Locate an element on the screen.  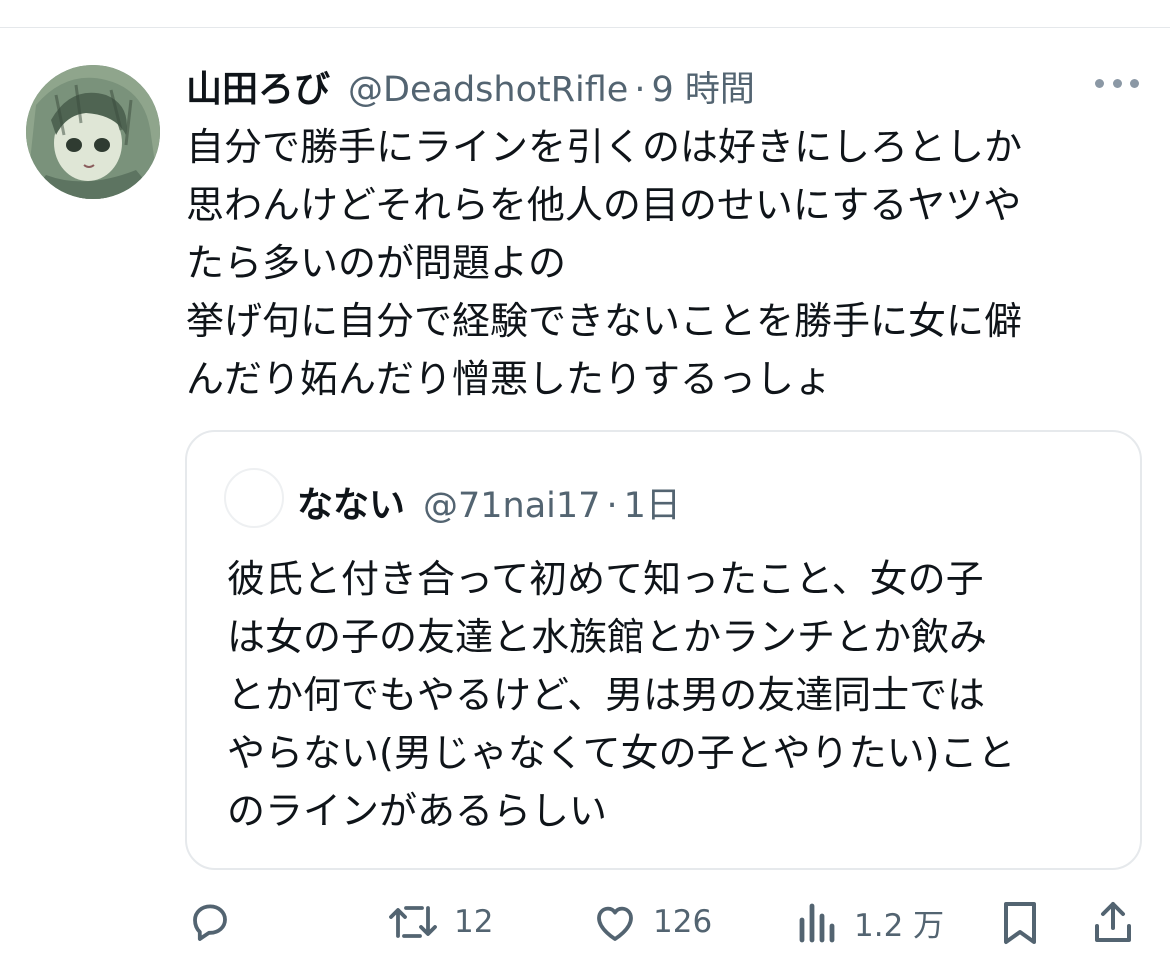
views-button: 1.2 万 is located at coordinates (870, 922).